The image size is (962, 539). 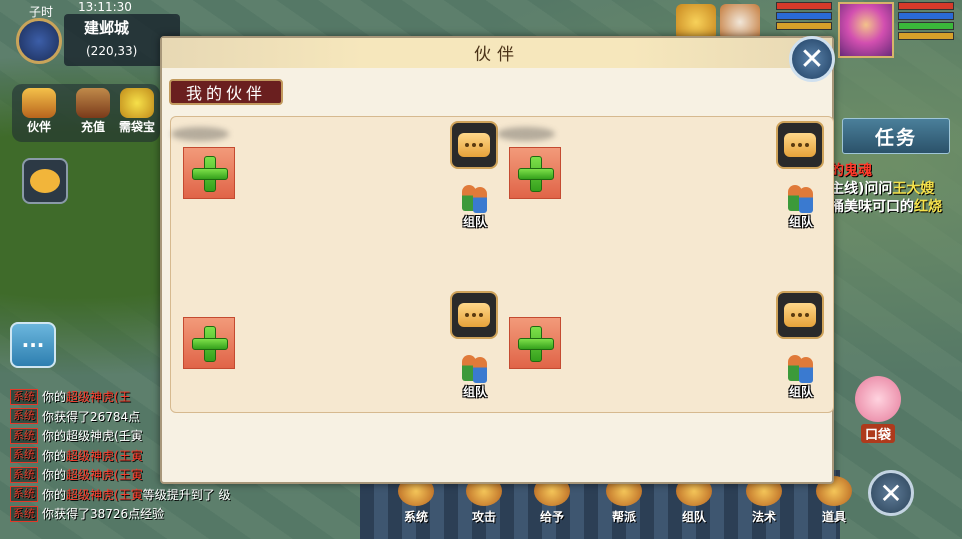 I want to click on partner-icon, so click(x=39, y=103).